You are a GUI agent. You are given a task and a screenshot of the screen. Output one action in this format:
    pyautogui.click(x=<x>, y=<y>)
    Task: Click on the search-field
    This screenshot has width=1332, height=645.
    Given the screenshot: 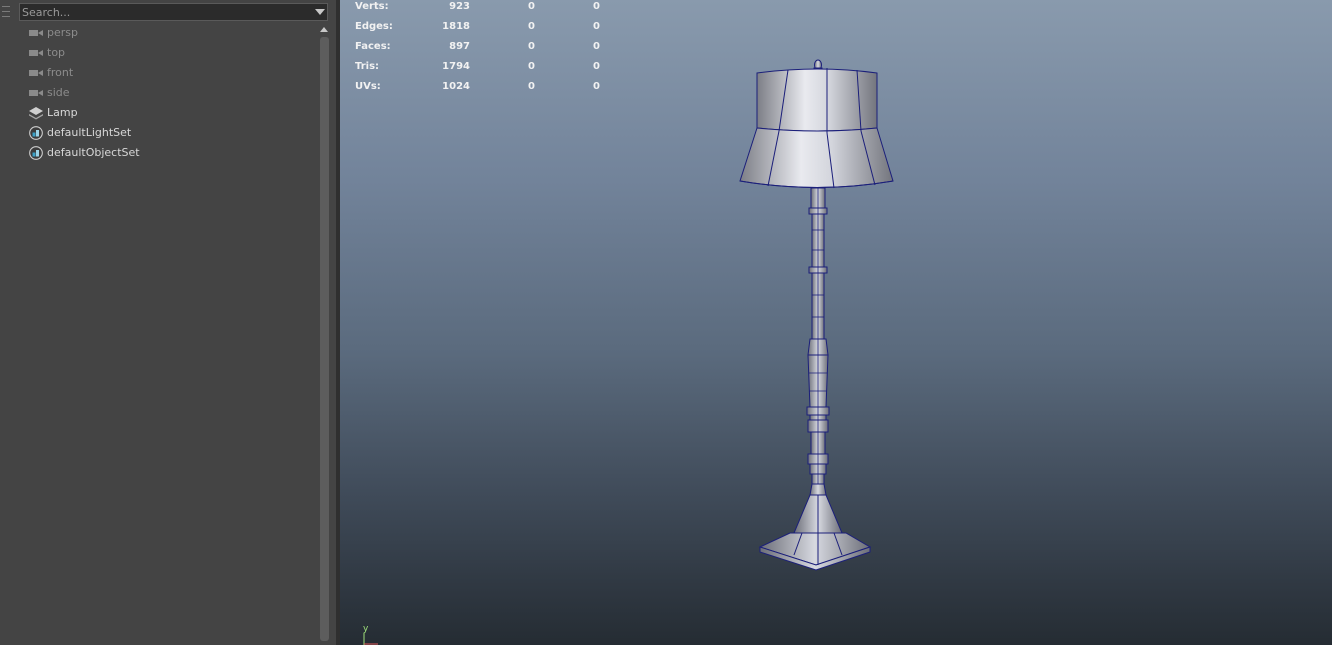 What is the action you would take?
    pyautogui.click(x=173, y=12)
    